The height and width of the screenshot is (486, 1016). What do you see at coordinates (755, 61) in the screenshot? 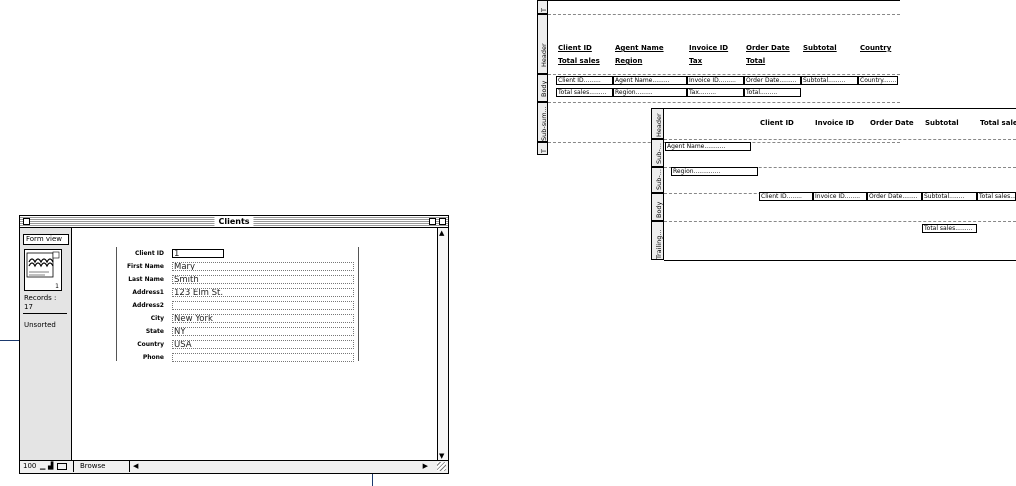
I see `header-label: Total` at bounding box center [755, 61].